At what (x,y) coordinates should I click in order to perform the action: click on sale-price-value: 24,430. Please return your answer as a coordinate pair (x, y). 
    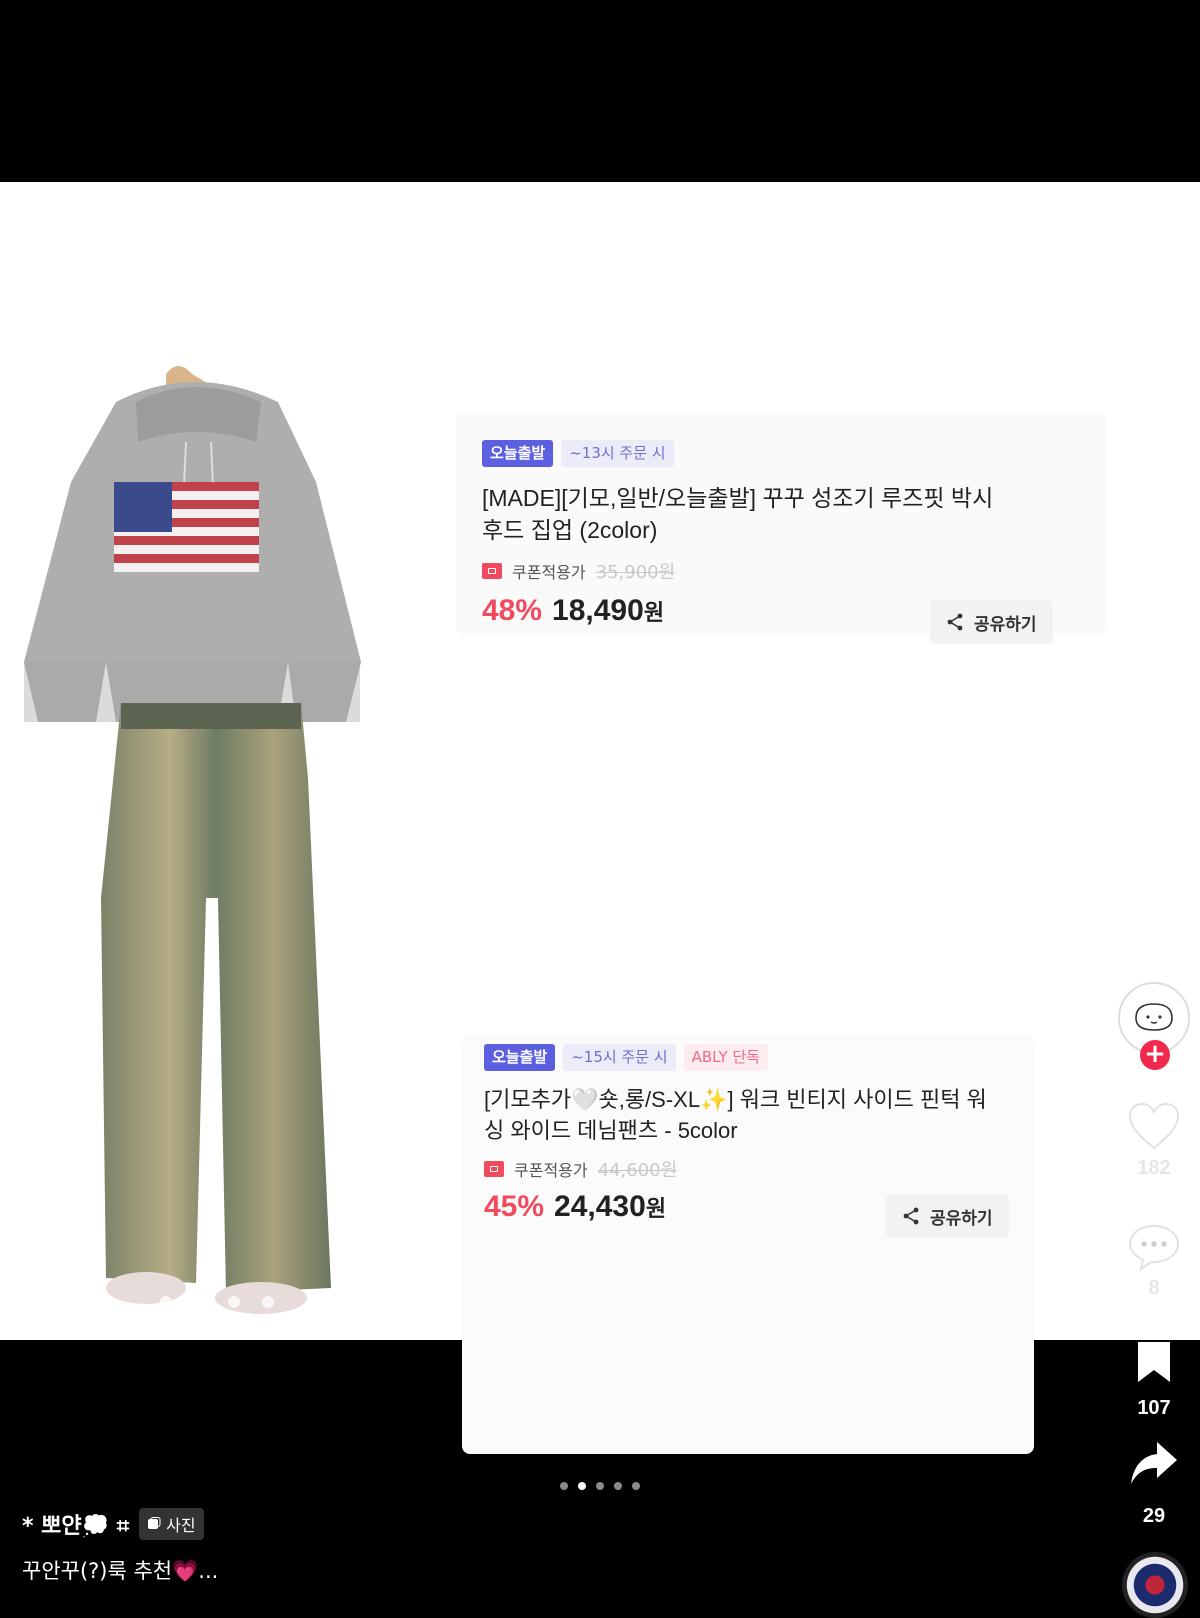
    Looking at the image, I should click on (600, 1206).